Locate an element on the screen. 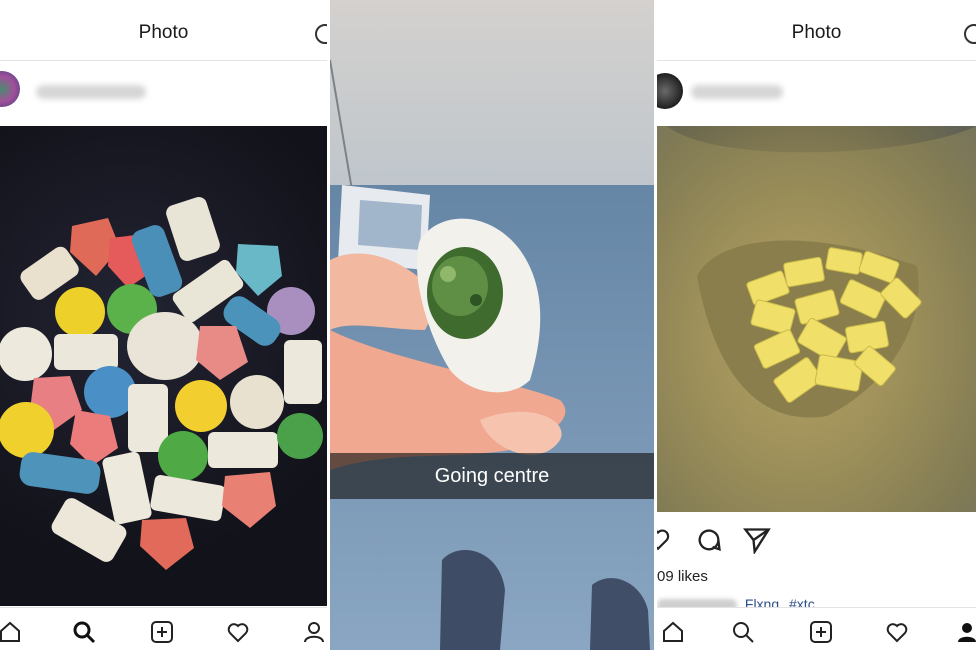  snap-caption: Going centre is located at coordinates (492, 476).